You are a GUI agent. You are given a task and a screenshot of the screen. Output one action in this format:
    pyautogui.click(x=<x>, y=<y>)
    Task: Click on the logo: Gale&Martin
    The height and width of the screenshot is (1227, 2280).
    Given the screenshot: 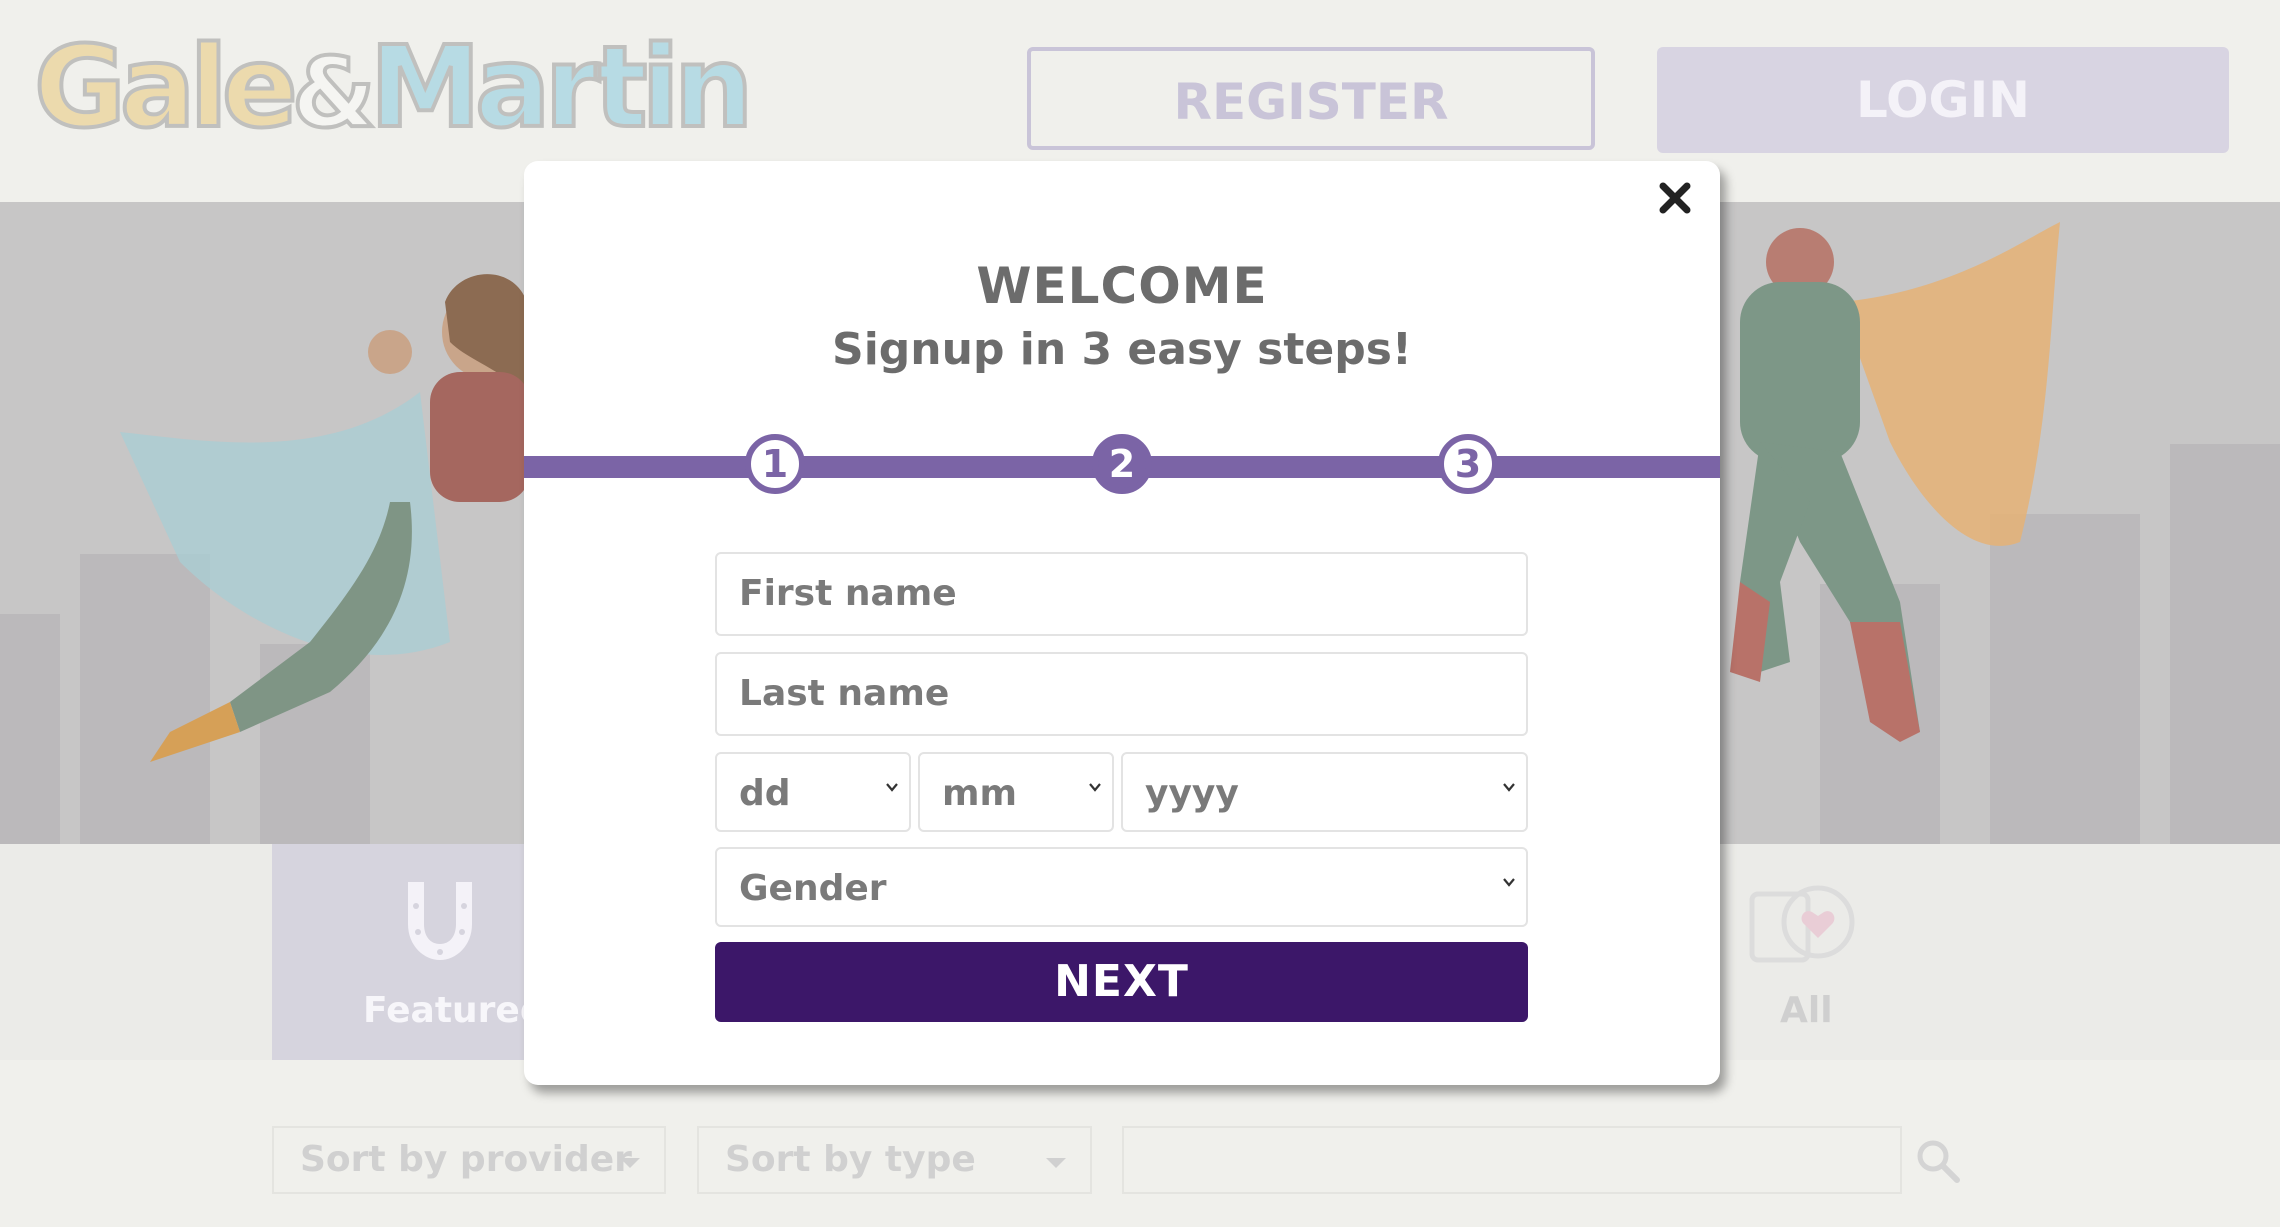 What is the action you would take?
    pyautogui.click(x=394, y=88)
    